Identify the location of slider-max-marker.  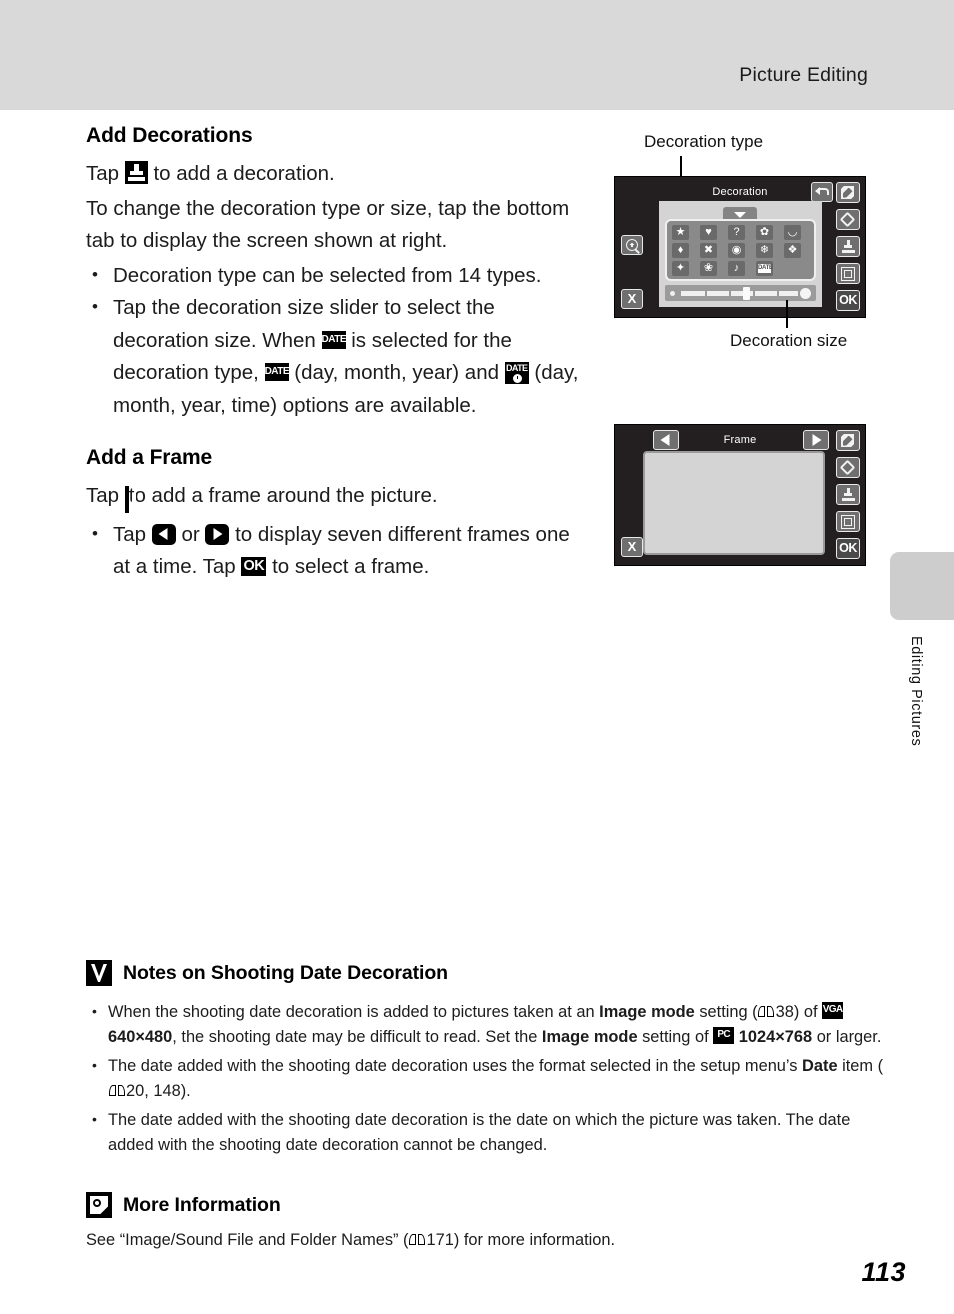
(805, 293).